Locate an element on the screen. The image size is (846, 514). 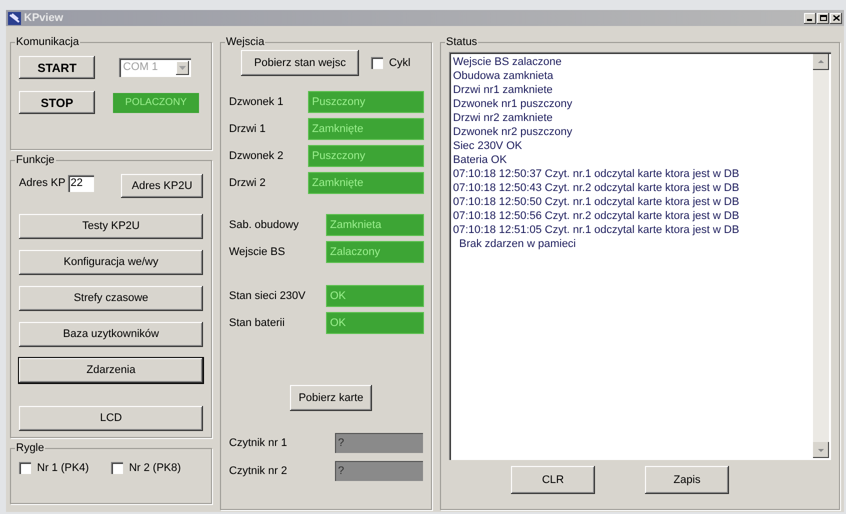
address-field: 22 is located at coordinates (81, 183).